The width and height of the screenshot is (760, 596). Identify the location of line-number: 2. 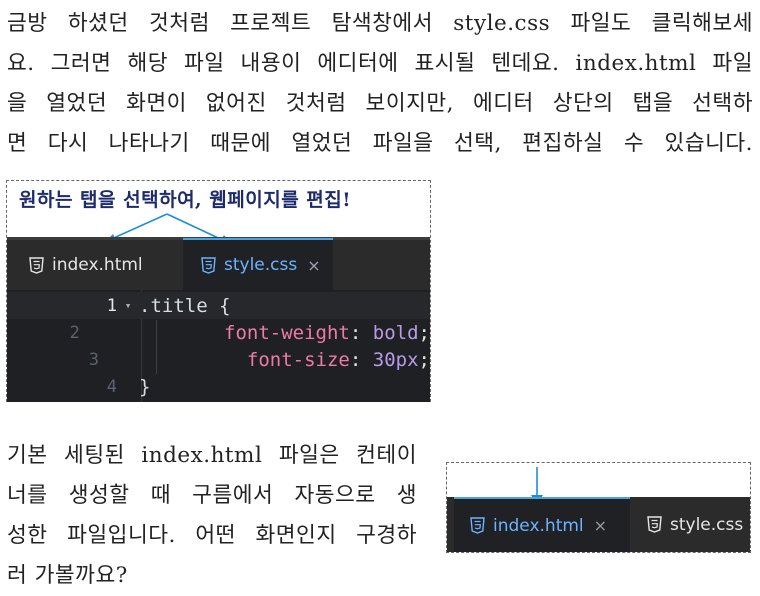
(74, 332).